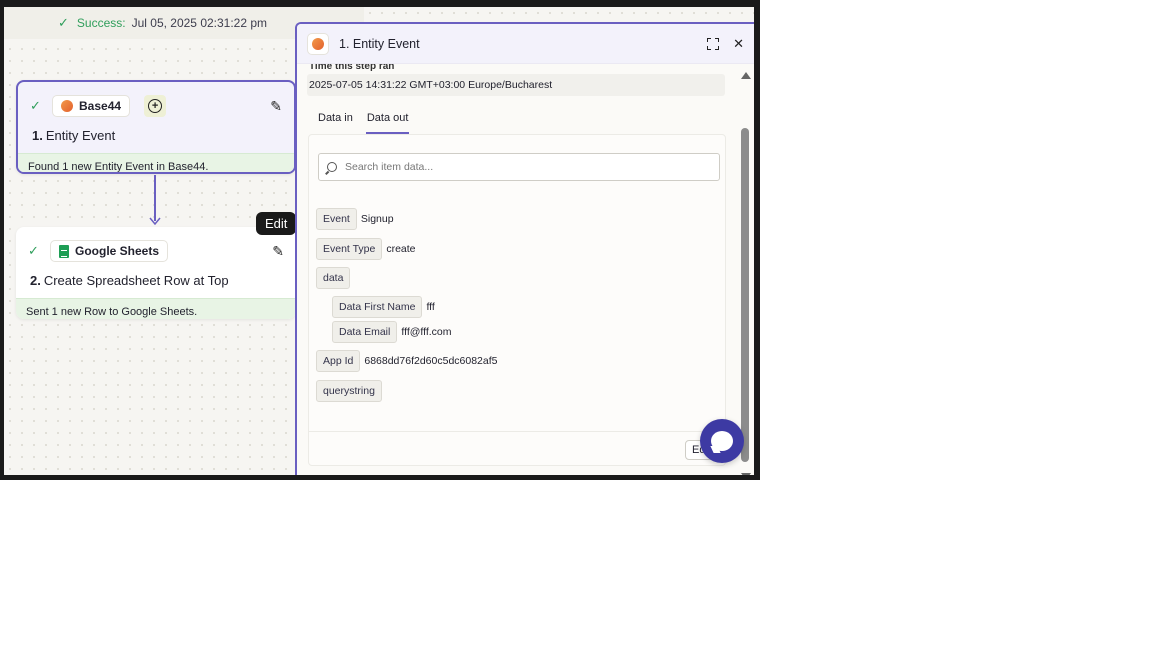 This screenshot has width=1152, height=648. What do you see at coordinates (101, 23) in the screenshot?
I see `status-label: Success:` at bounding box center [101, 23].